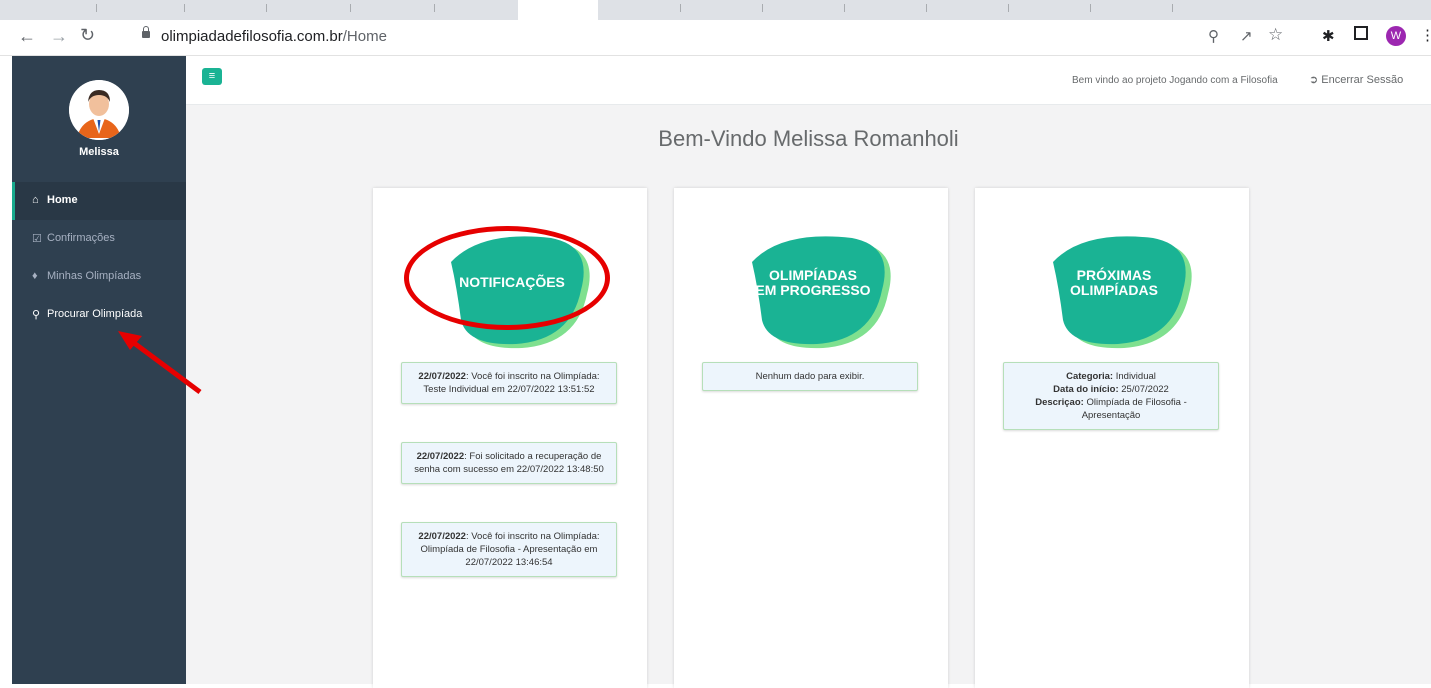 The height and width of the screenshot is (688, 1431). What do you see at coordinates (1134, 376) in the screenshot?
I see `category-value: Individual` at bounding box center [1134, 376].